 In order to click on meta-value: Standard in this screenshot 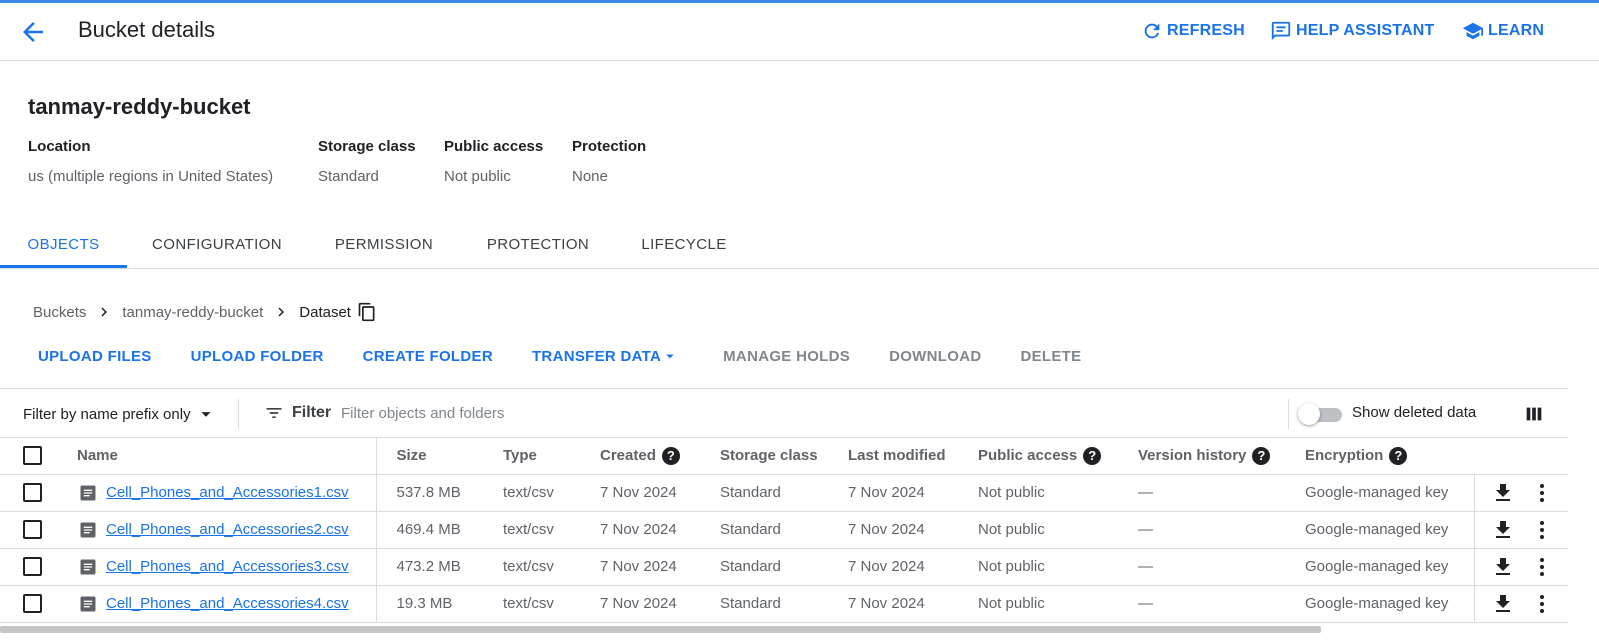, I will do `click(348, 176)`.